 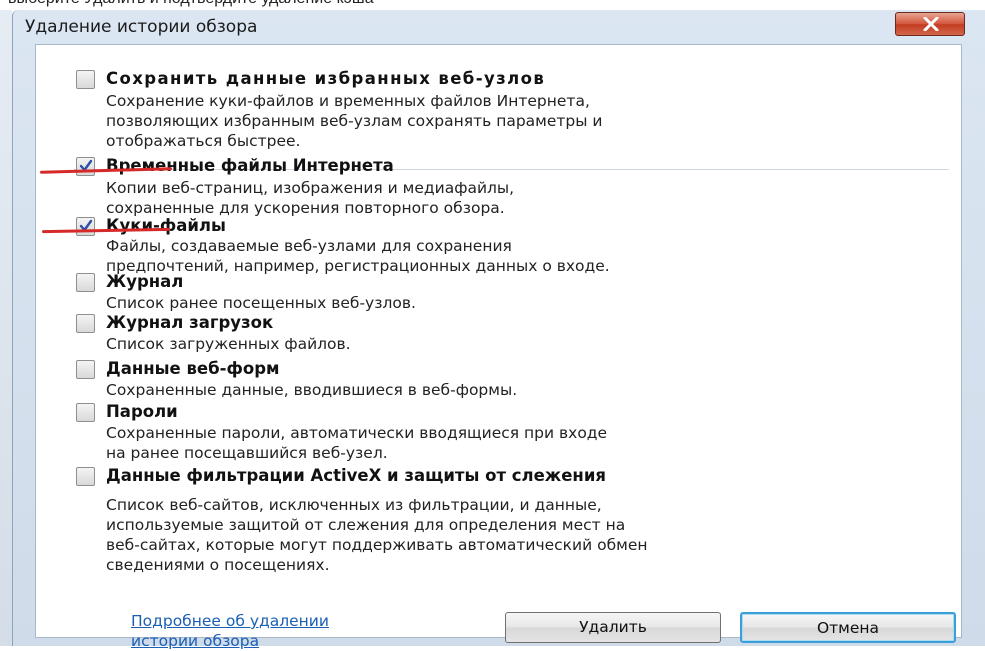 What do you see at coordinates (190, 322) in the screenshot?
I see `option-title: Журнал загрузок` at bounding box center [190, 322].